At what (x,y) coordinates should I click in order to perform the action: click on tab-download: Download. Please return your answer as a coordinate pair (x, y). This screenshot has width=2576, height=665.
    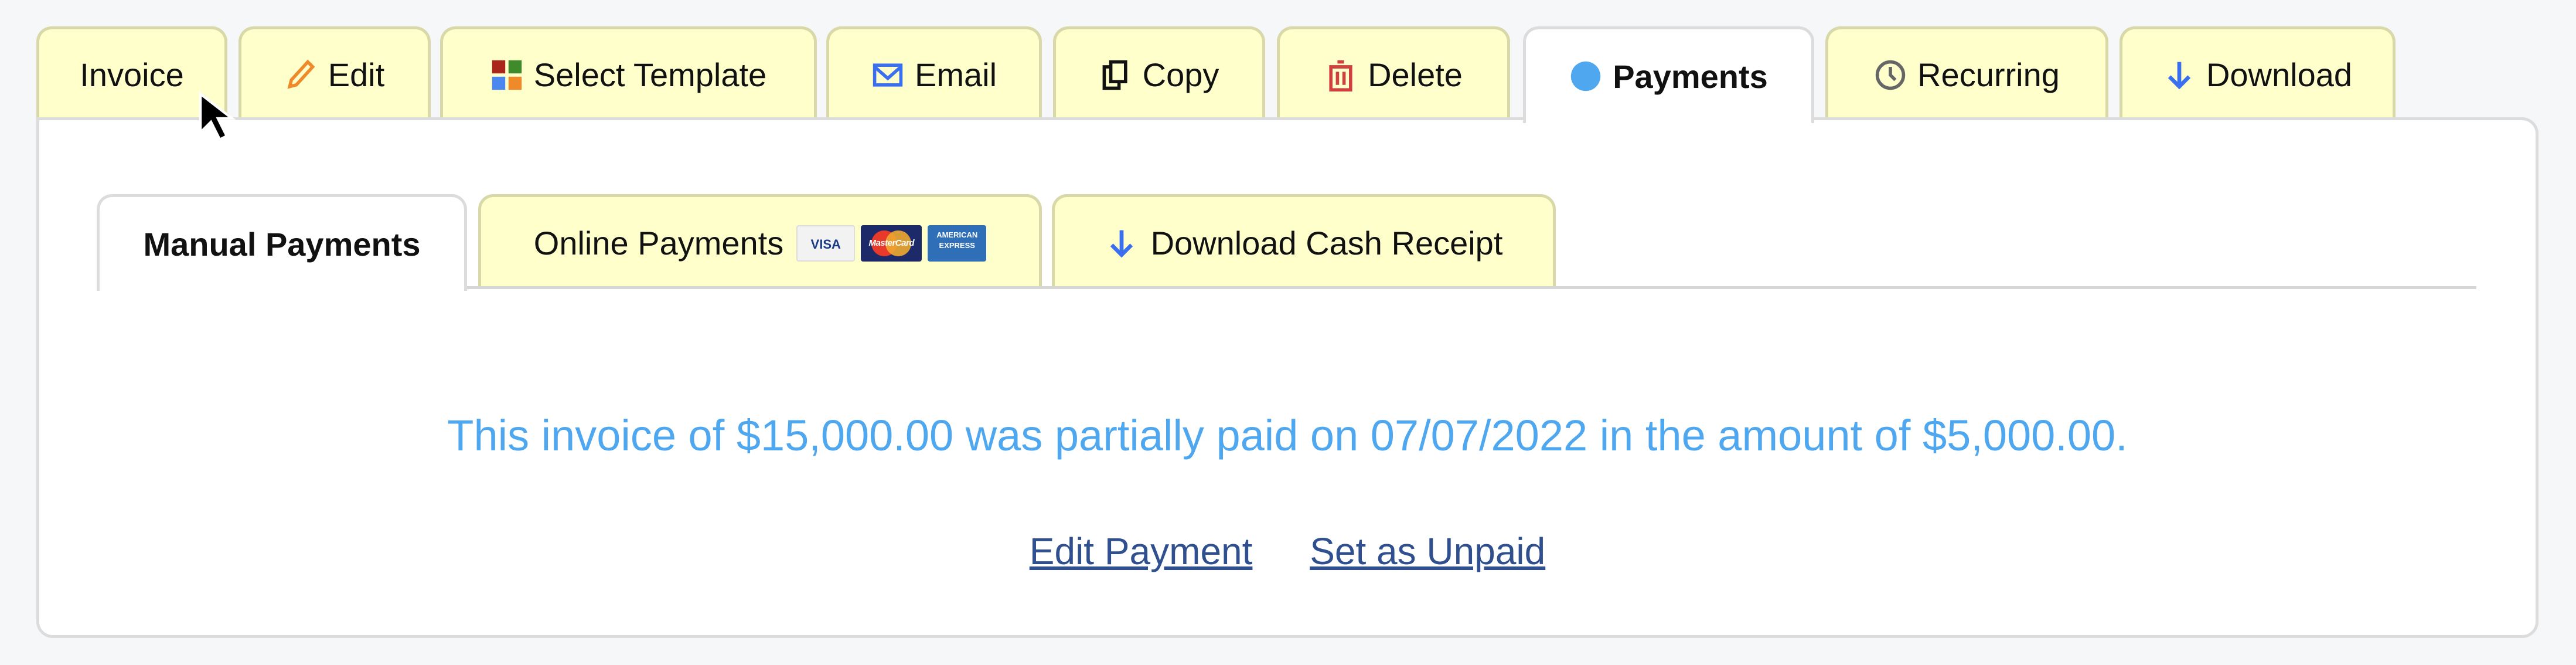
    Looking at the image, I should click on (2258, 73).